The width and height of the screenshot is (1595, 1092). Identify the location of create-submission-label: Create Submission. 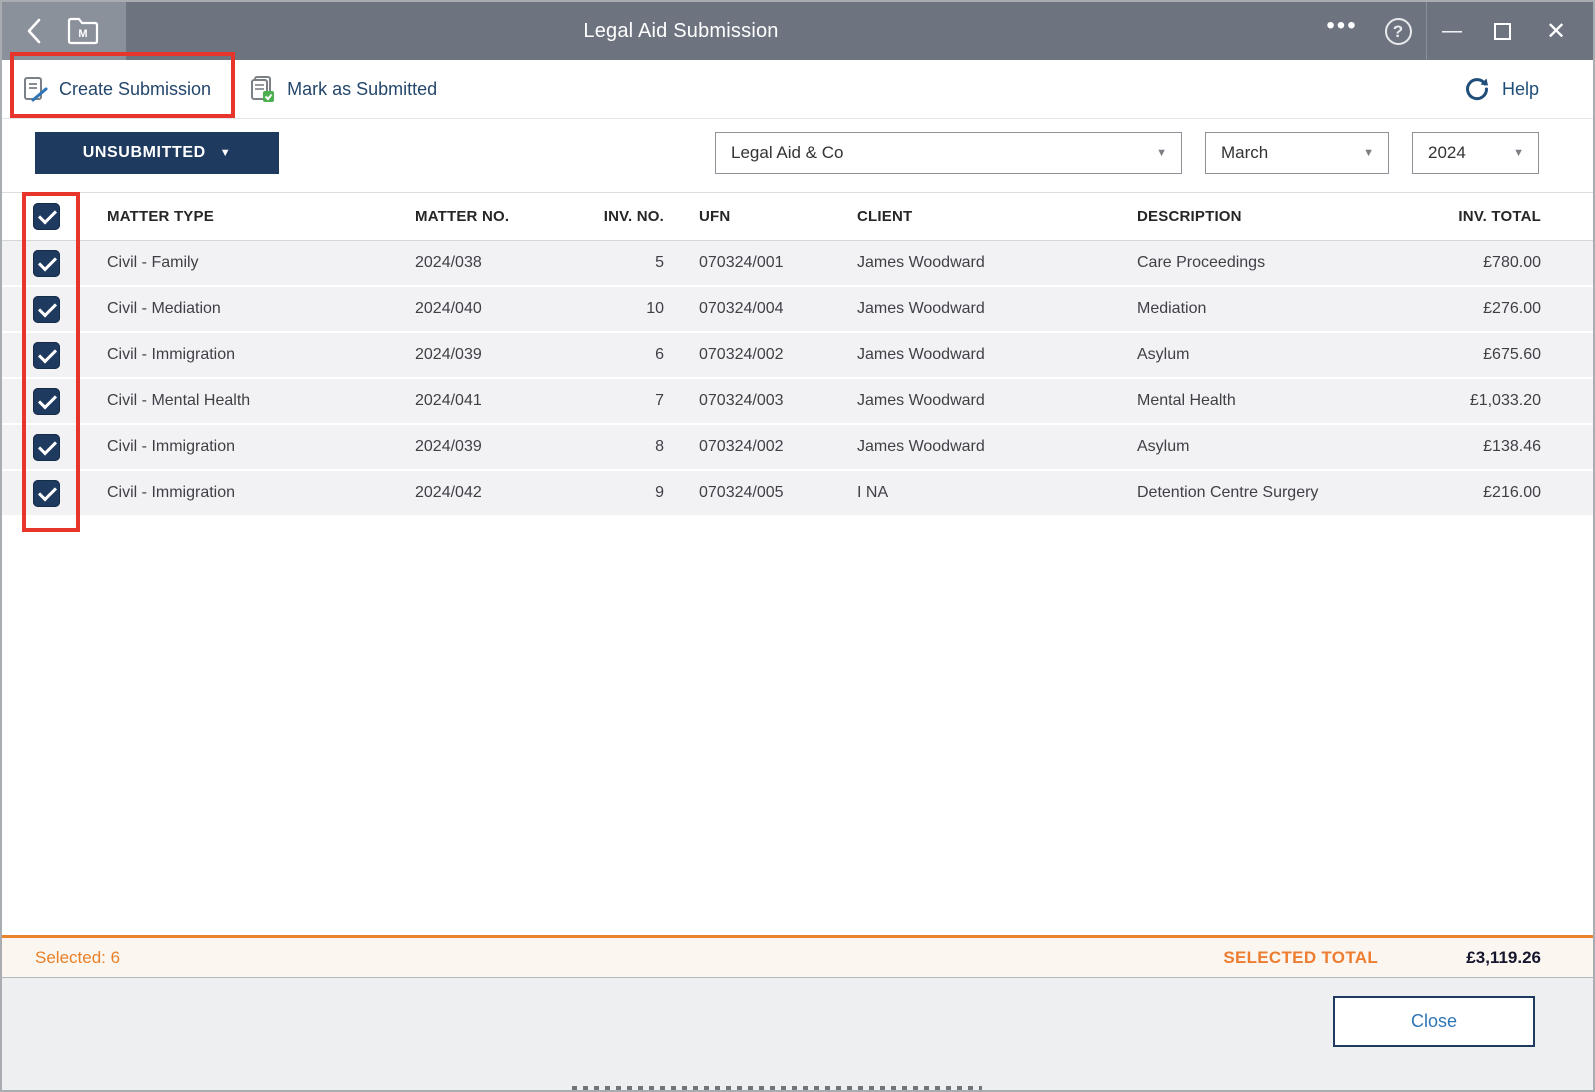
(135, 88).